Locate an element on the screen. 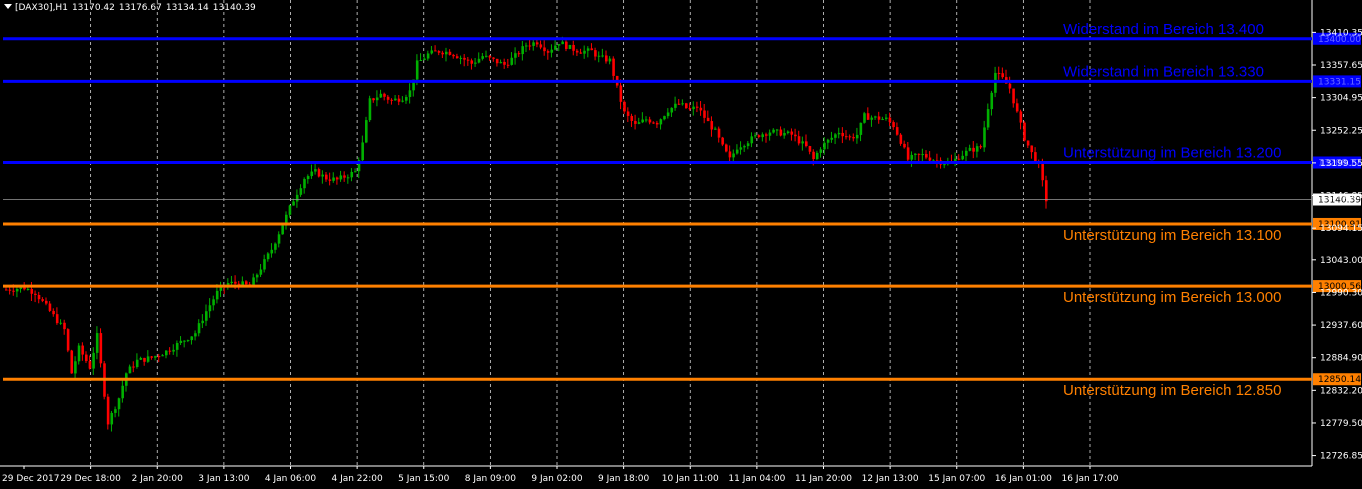 This screenshot has width=1362, height=489. level-label: Unterstützung im Bereich 13.000 is located at coordinates (1172, 297).